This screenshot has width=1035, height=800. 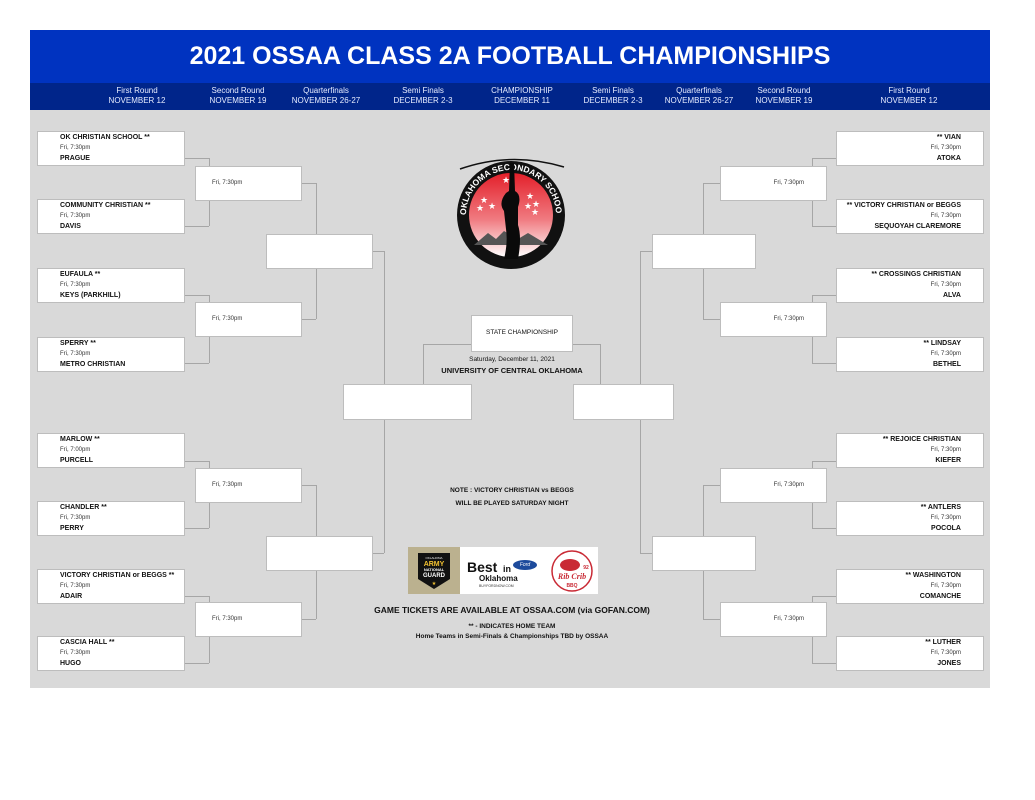 I want to click on away-team: JONES, so click(x=949, y=663).